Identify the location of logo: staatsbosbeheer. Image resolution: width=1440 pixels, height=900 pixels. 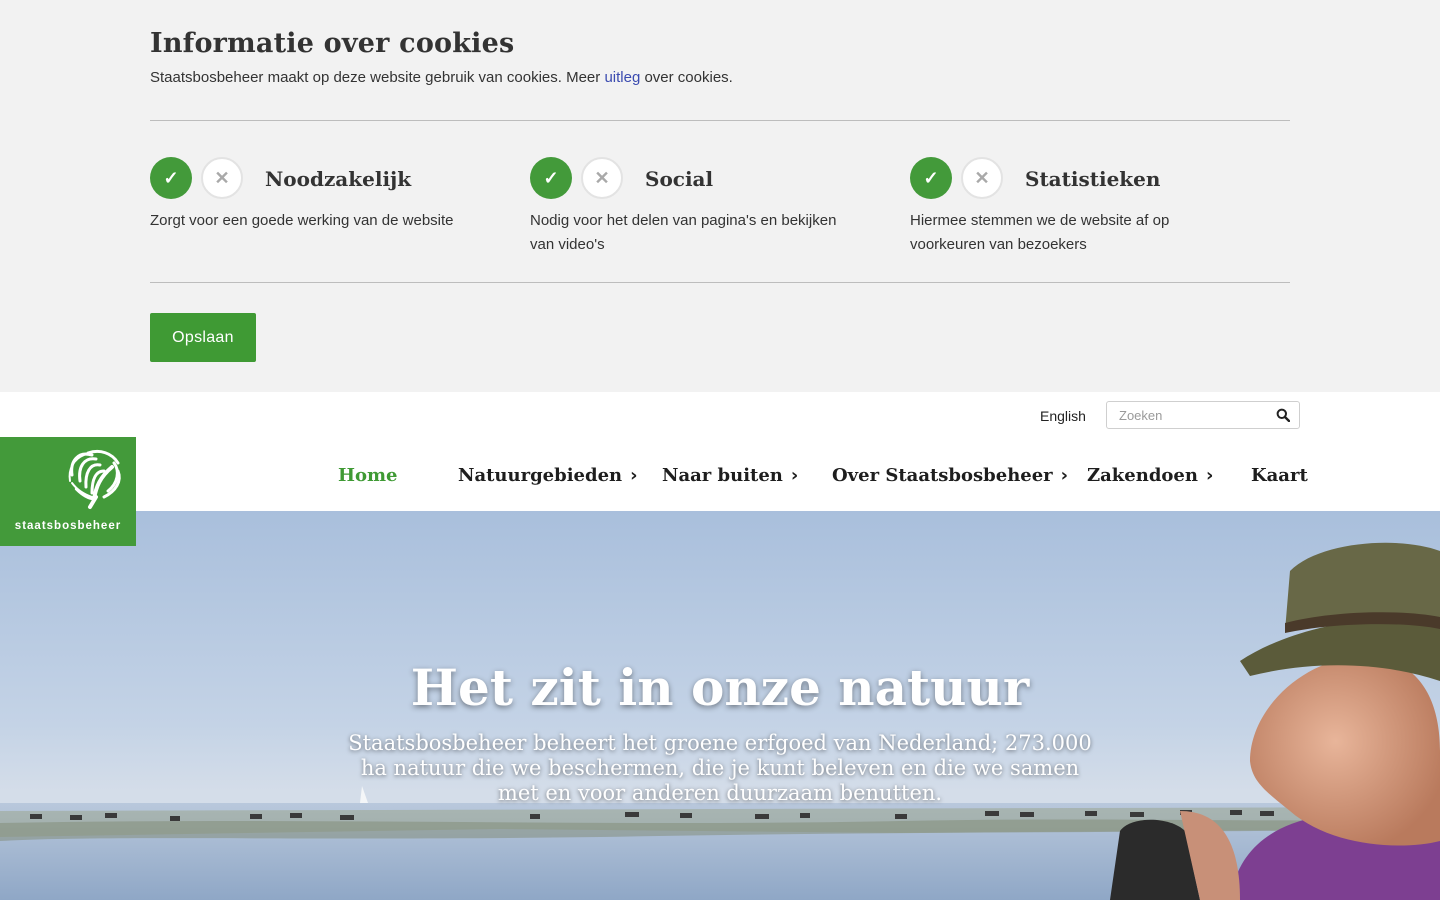
(68, 491).